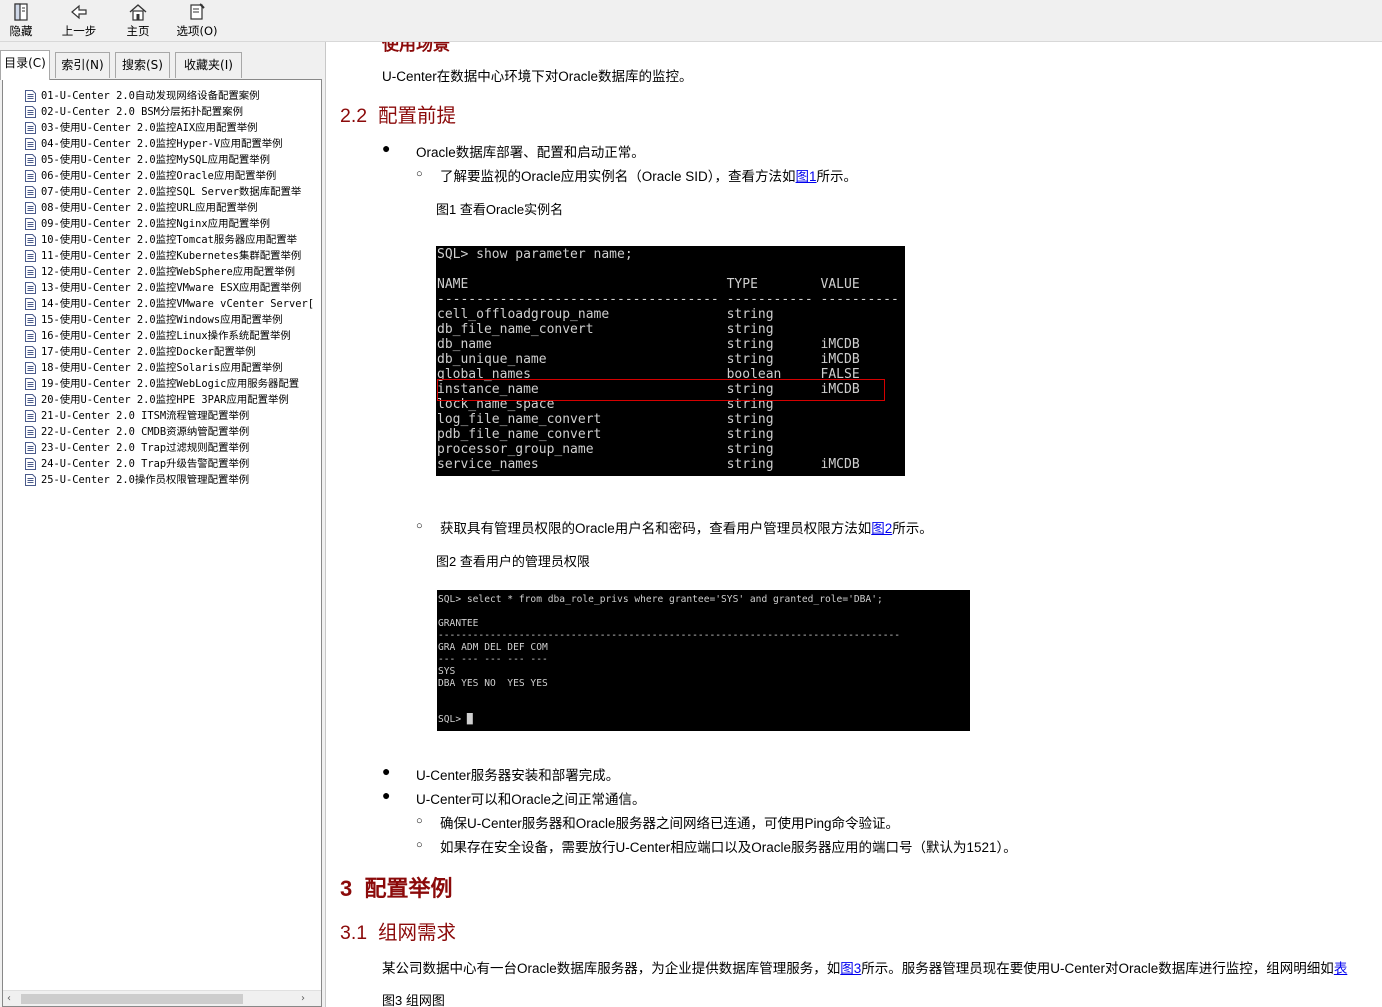  What do you see at coordinates (141, 208) in the screenshot?
I see `tree-item: 08-使用U-Center 2.0监控URL应用配置举例` at bounding box center [141, 208].